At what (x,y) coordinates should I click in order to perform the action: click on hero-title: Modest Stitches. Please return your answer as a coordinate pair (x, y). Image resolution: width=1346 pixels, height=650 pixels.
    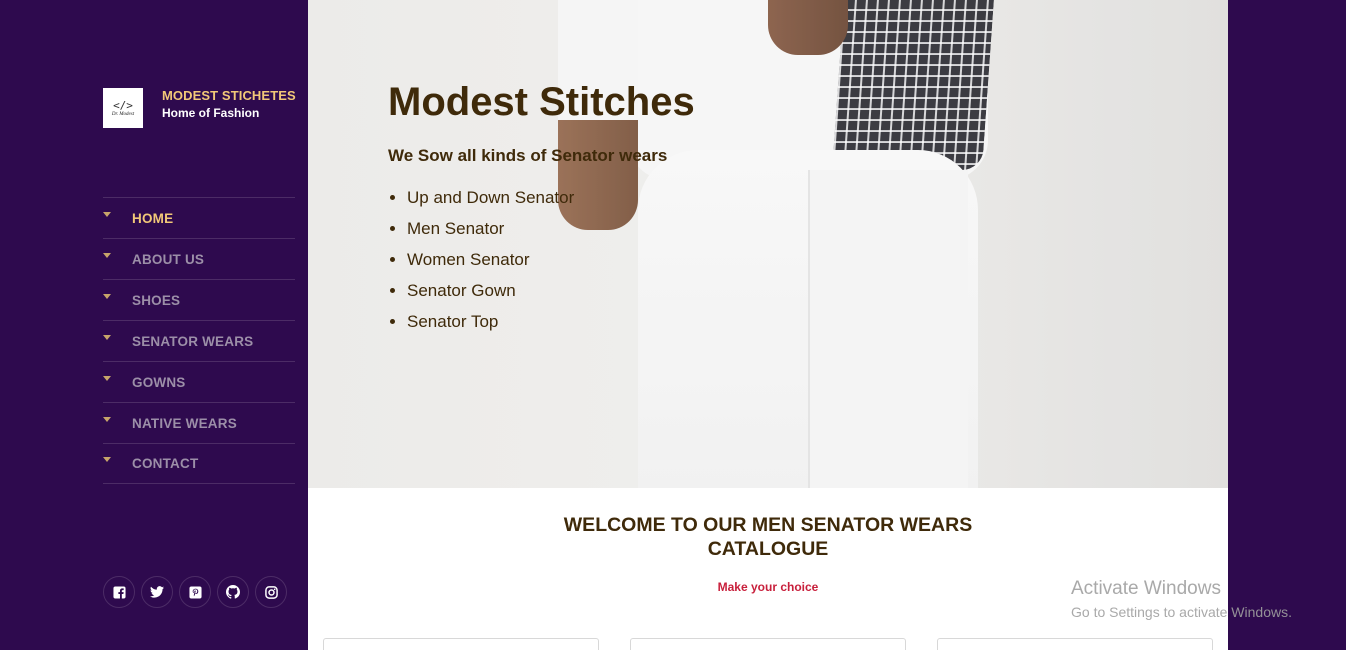
    Looking at the image, I should click on (541, 102).